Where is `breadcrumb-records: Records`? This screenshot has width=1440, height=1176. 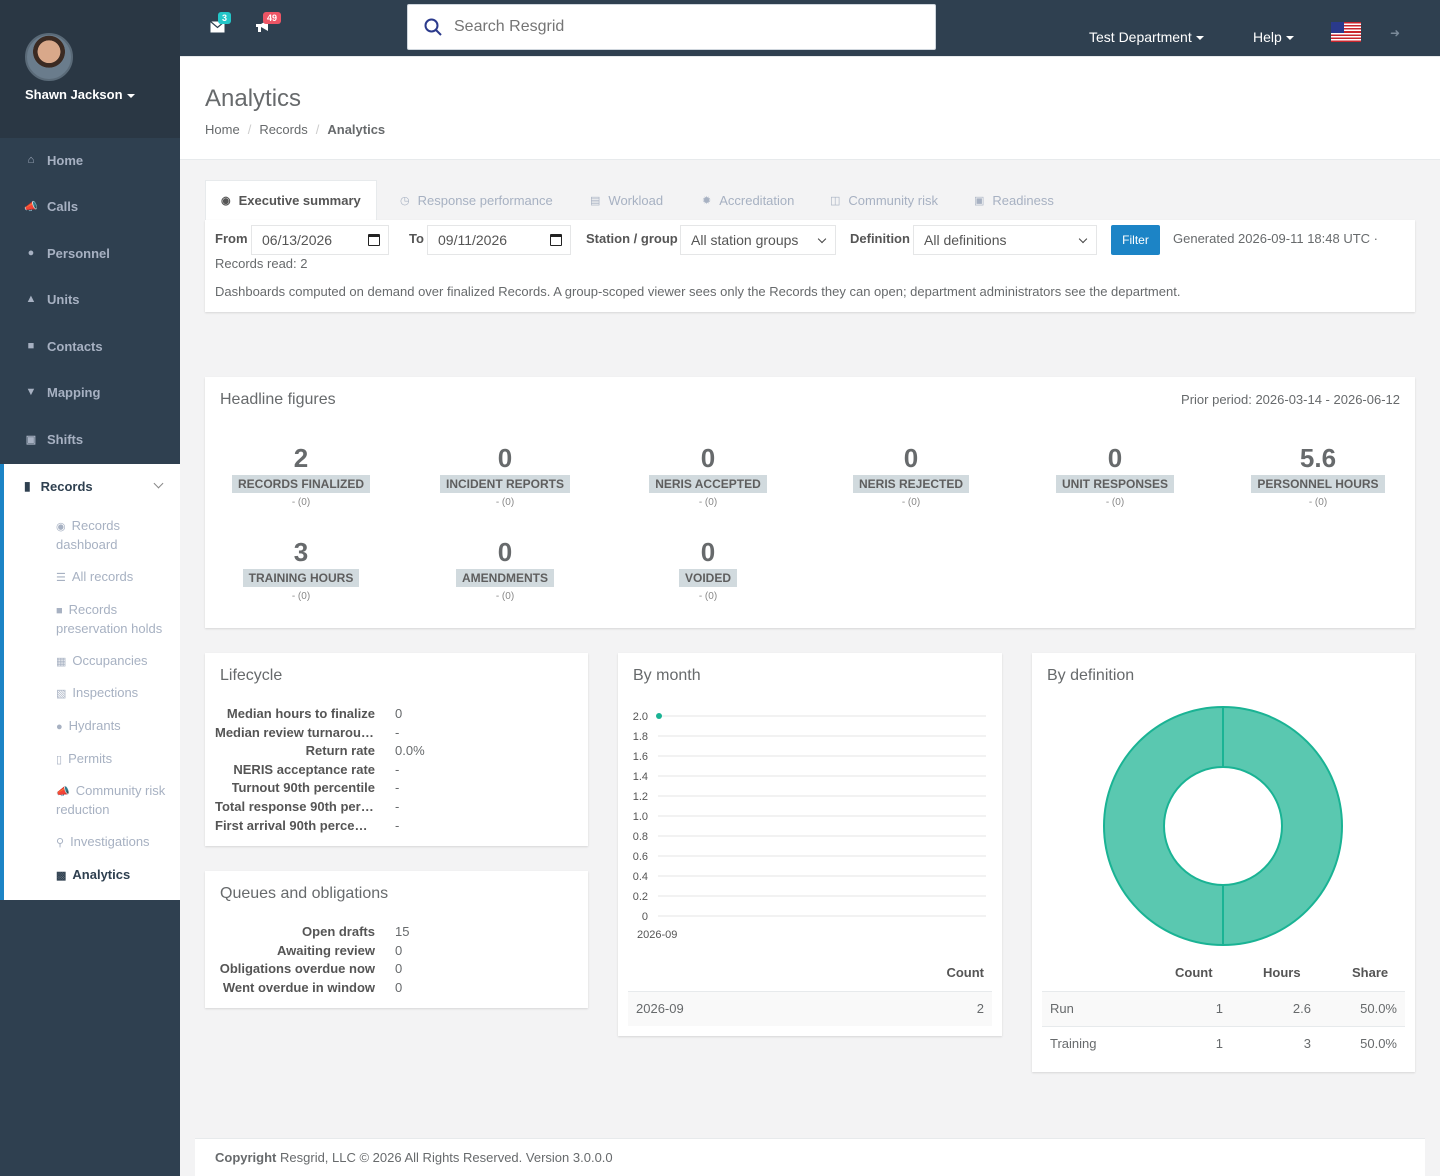
breadcrumb-records: Records is located at coordinates (283, 129).